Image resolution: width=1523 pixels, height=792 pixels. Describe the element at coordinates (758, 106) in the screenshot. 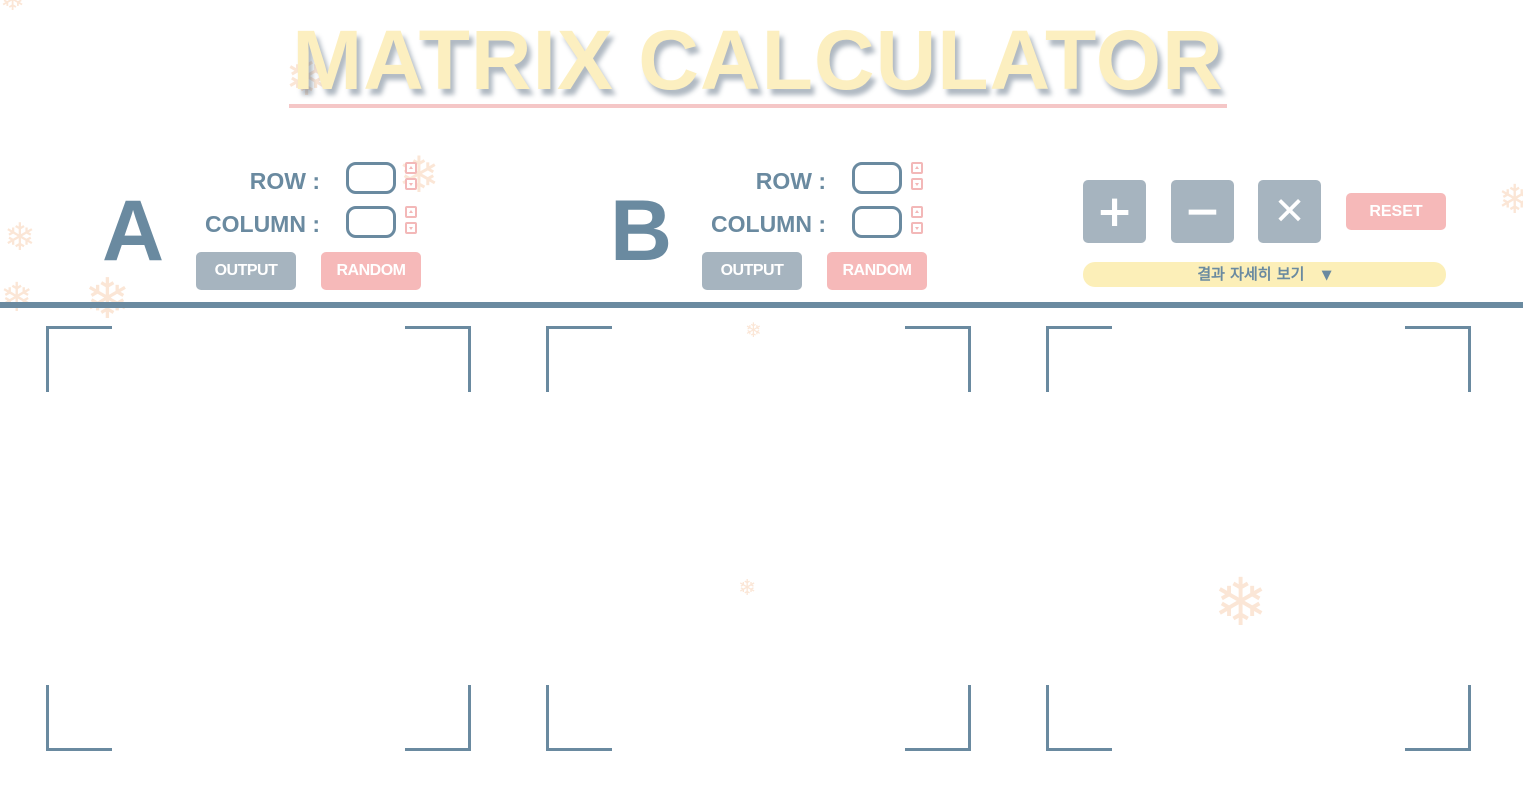

I see `title-underline` at that location.